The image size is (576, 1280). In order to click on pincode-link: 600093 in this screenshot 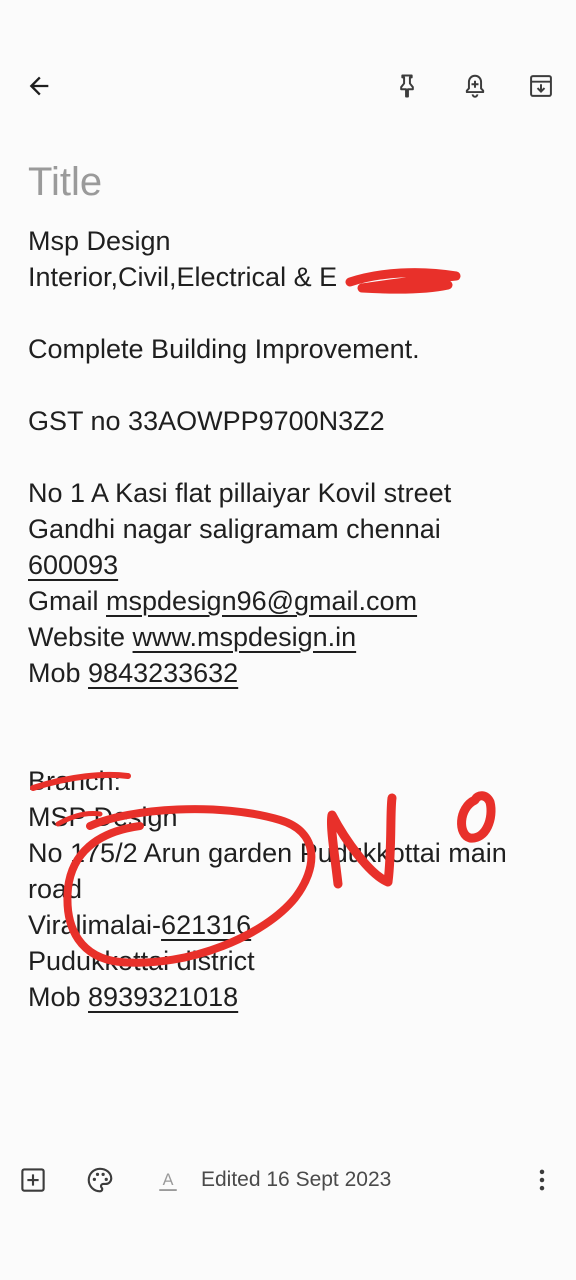, I will do `click(73, 565)`.